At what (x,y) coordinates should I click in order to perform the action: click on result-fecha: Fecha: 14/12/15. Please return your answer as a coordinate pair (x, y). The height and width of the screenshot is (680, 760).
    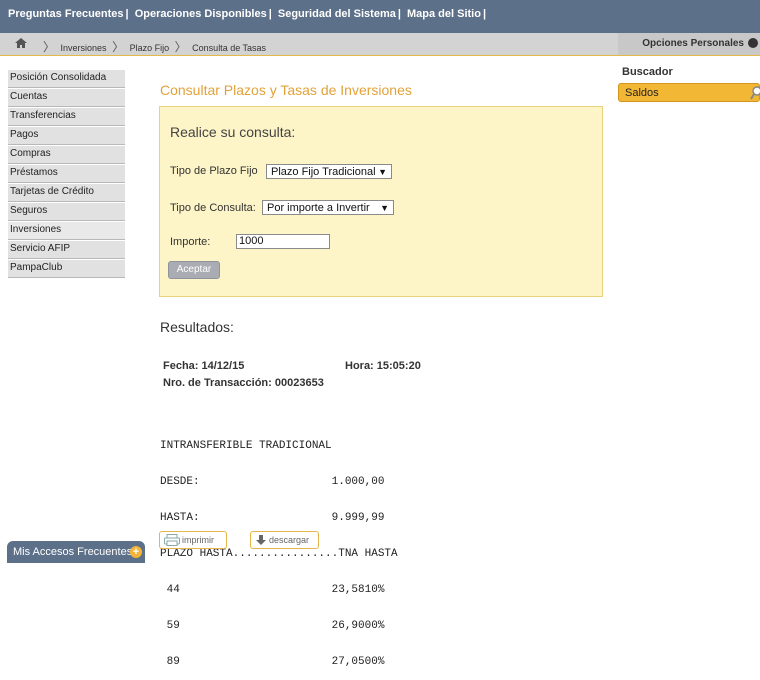
    Looking at the image, I should click on (204, 366).